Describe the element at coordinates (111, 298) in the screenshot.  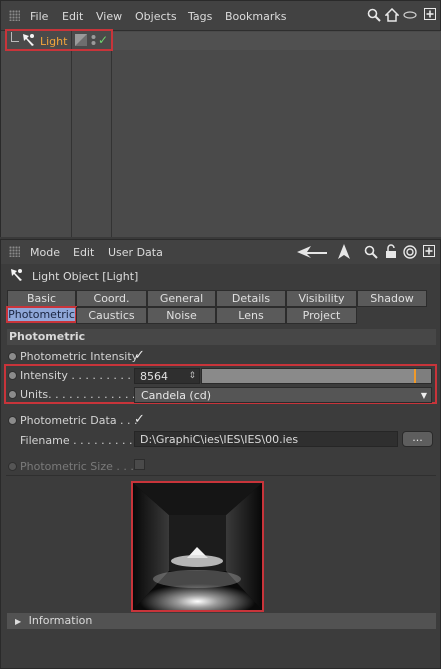
I see `tab-coord: Coord.` at that location.